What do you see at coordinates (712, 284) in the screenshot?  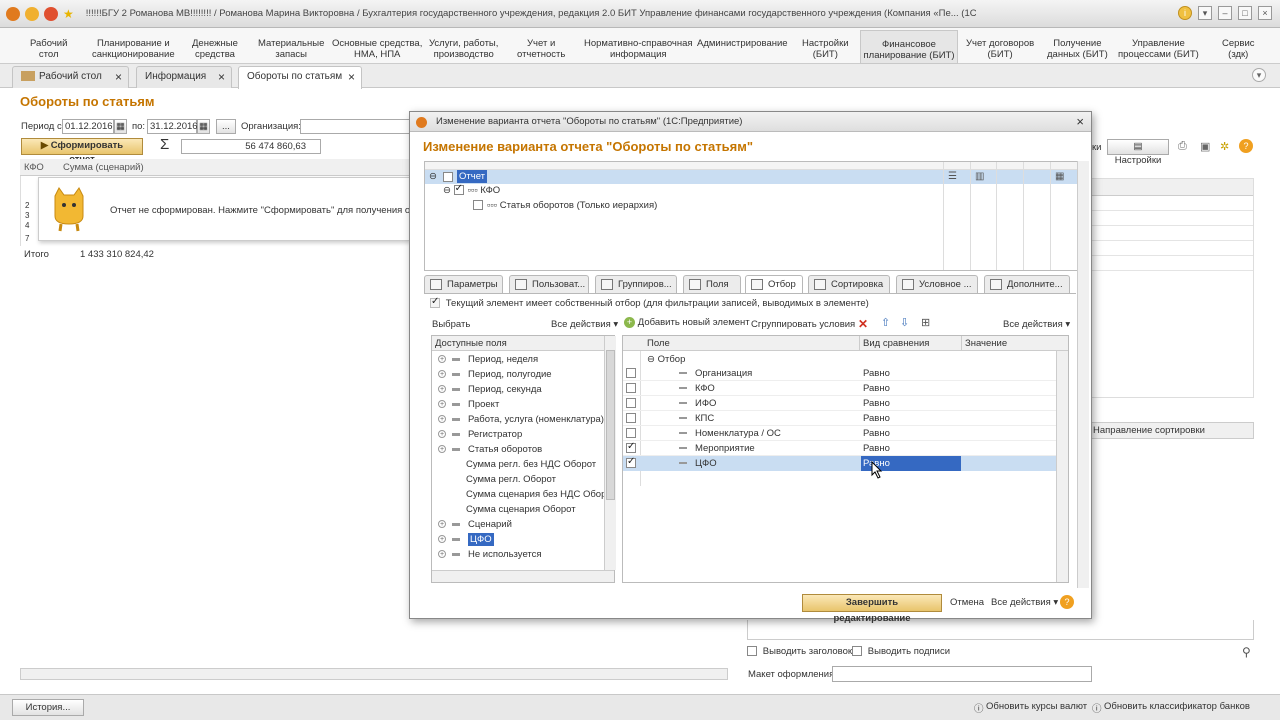 I see `dtab-fields: Поля` at bounding box center [712, 284].